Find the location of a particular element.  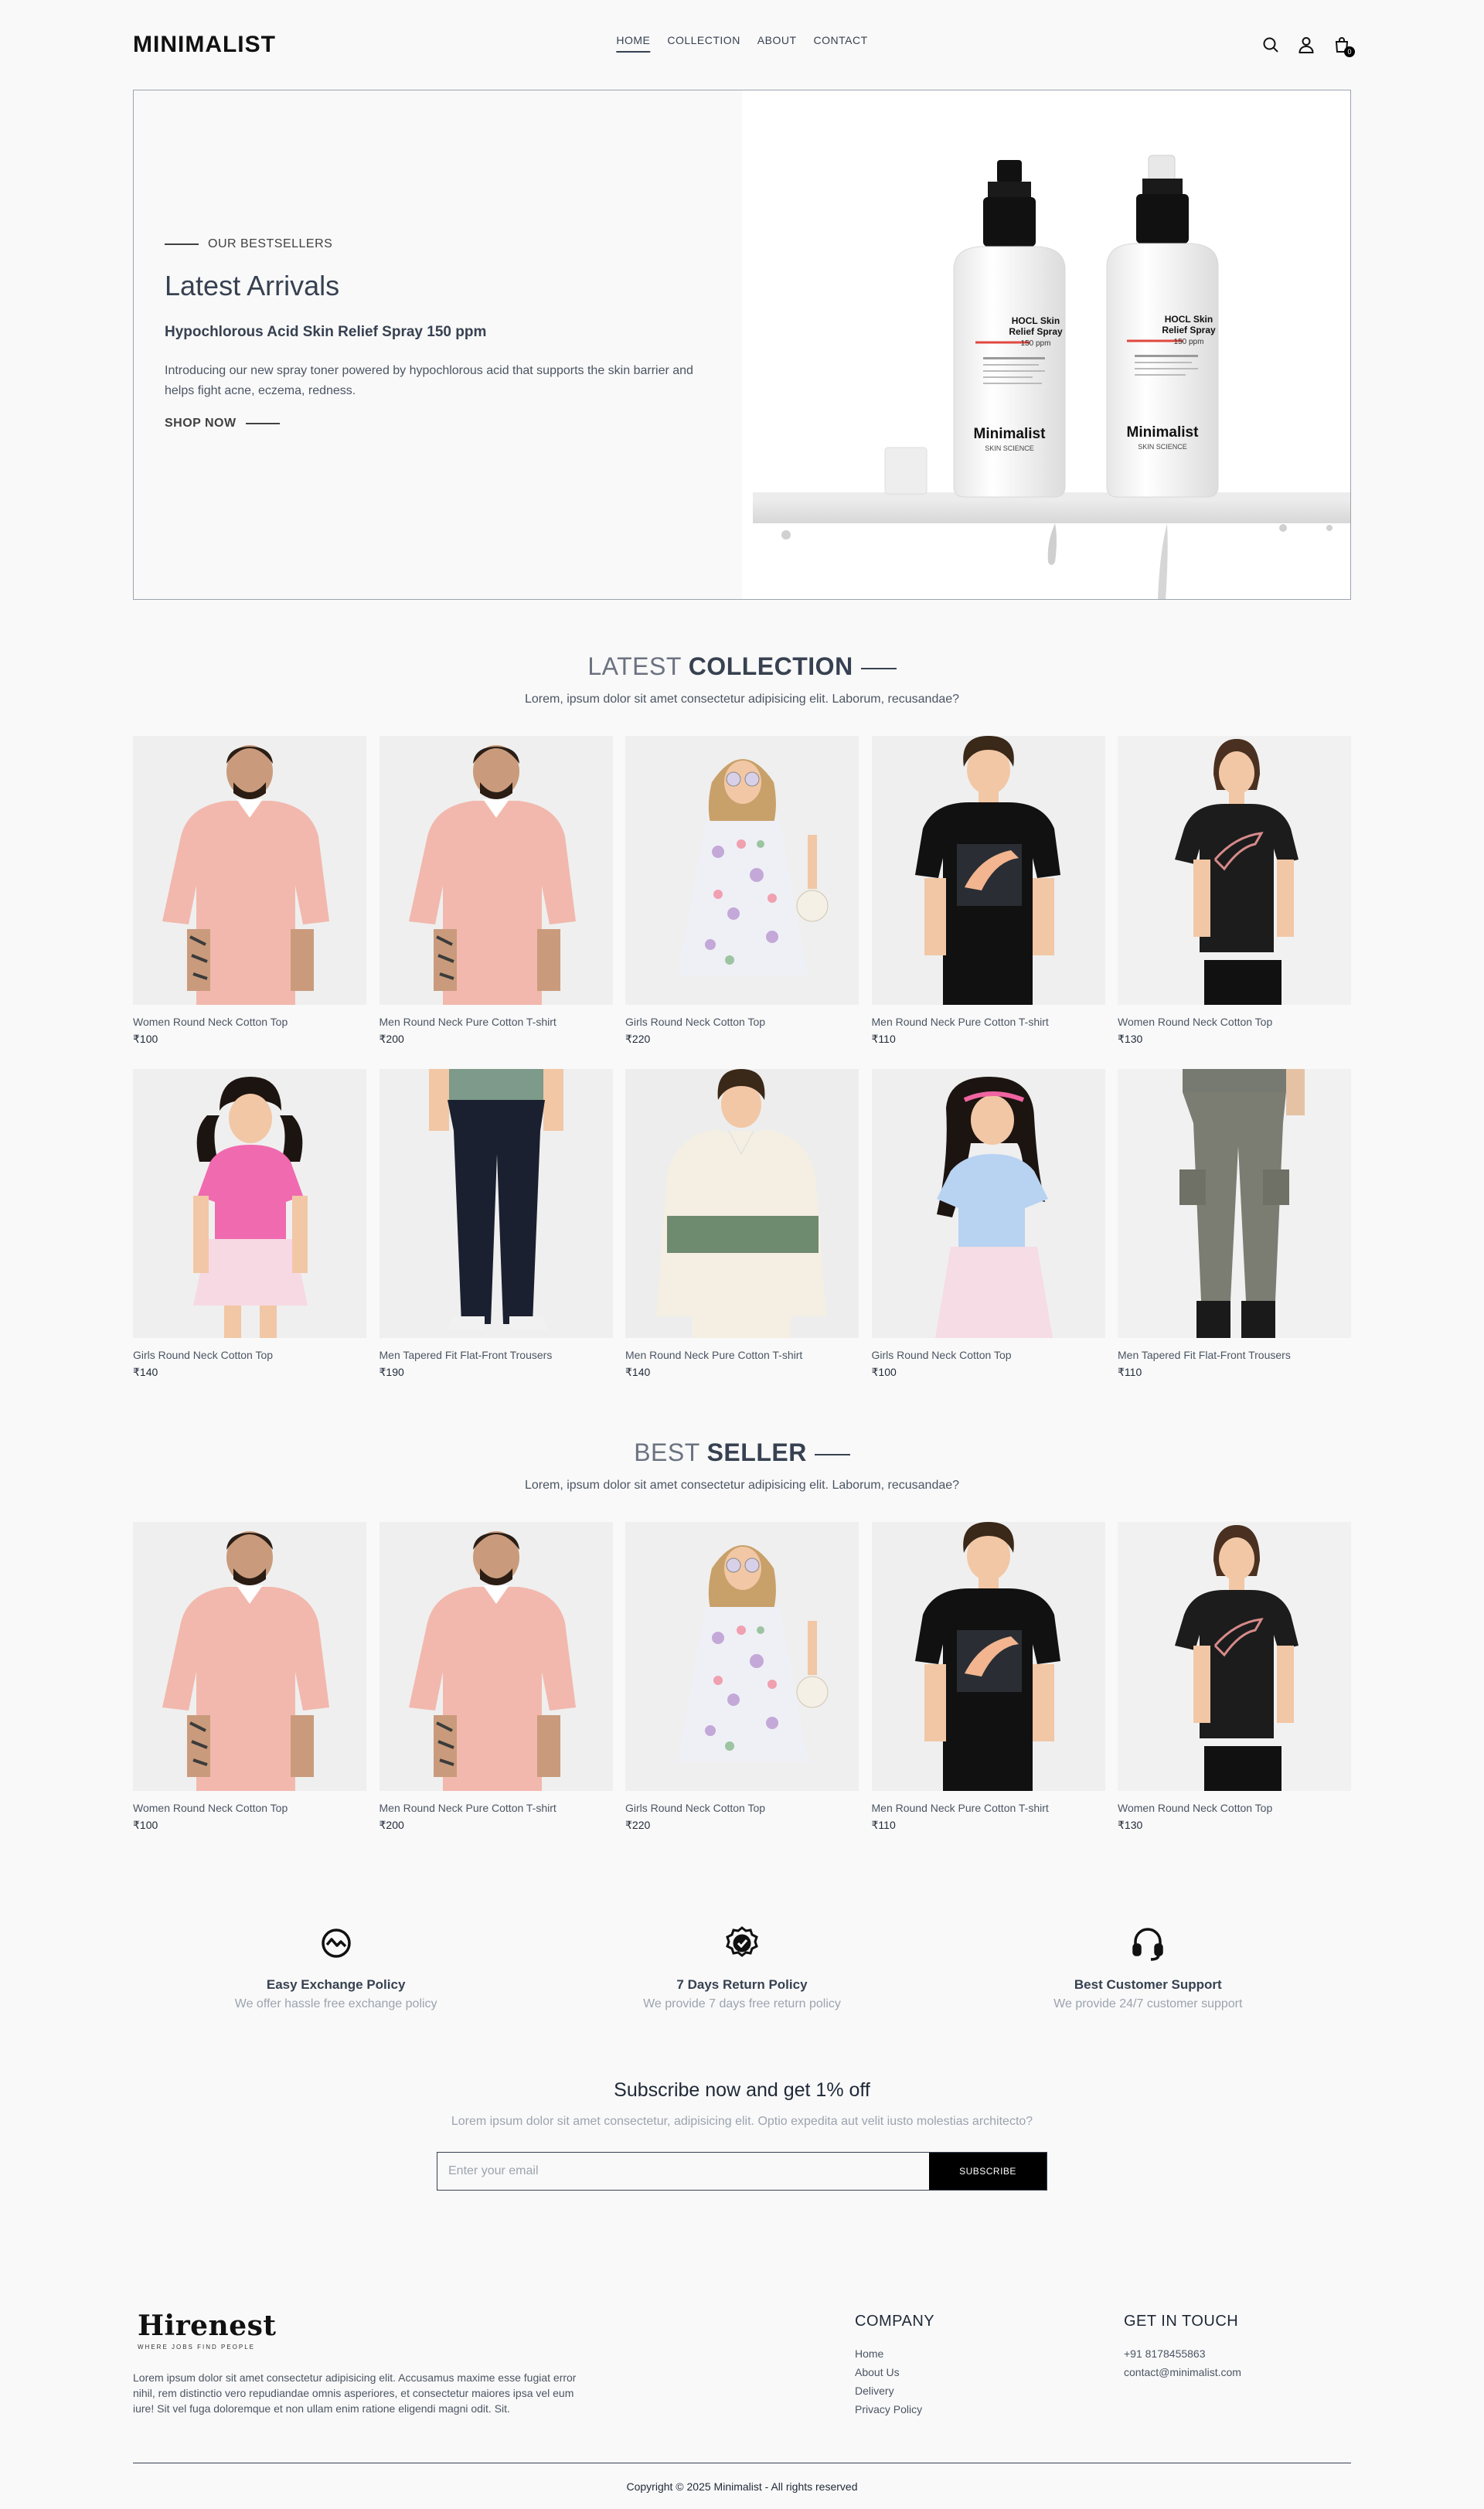

product-price: ₹100 is located at coordinates (884, 1372).